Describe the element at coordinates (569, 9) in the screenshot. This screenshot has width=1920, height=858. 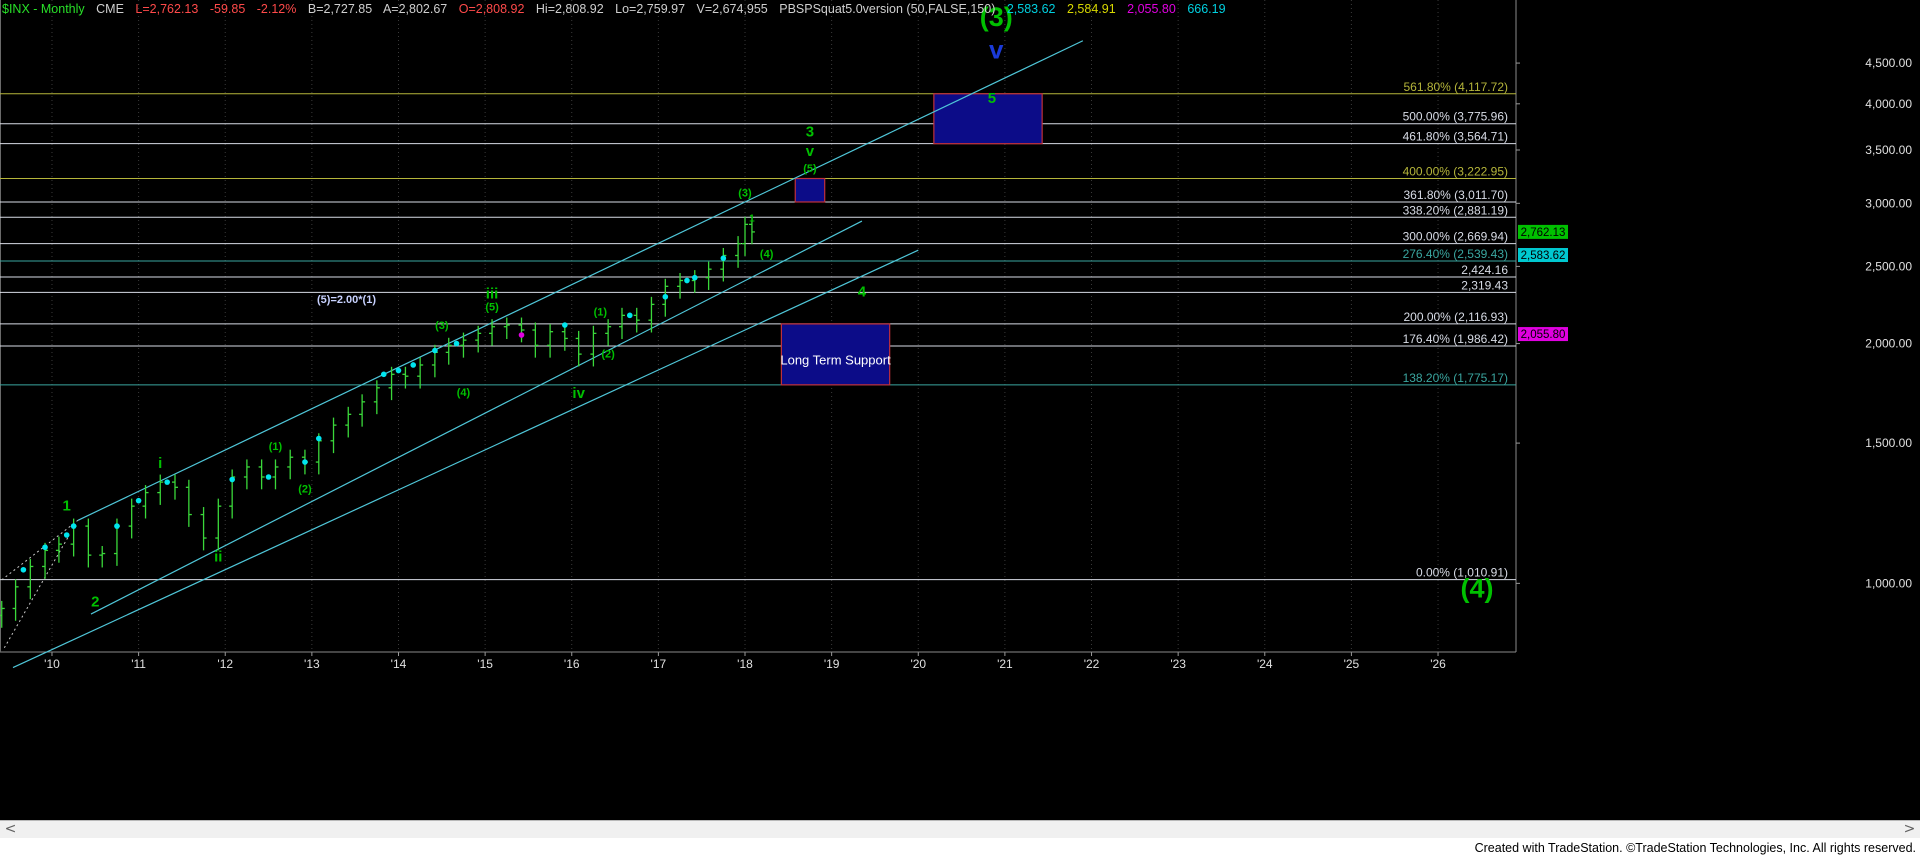
I see `header-high: Hi=2,808.92` at that location.